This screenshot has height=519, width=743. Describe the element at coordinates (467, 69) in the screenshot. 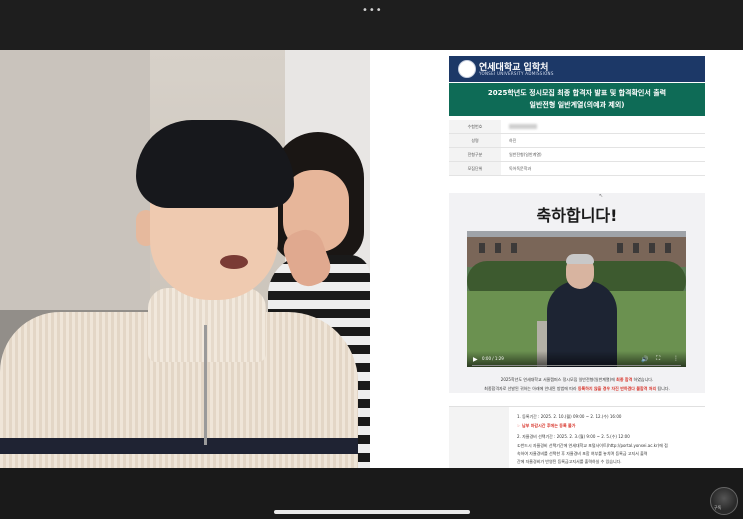

I see `university-logo-icon` at that location.